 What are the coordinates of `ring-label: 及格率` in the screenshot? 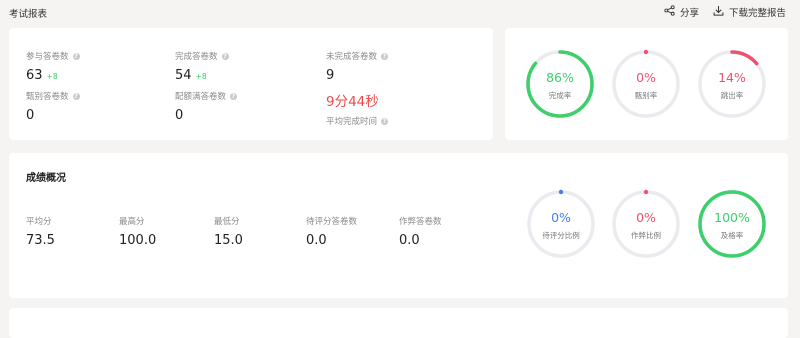 It's located at (732, 235).